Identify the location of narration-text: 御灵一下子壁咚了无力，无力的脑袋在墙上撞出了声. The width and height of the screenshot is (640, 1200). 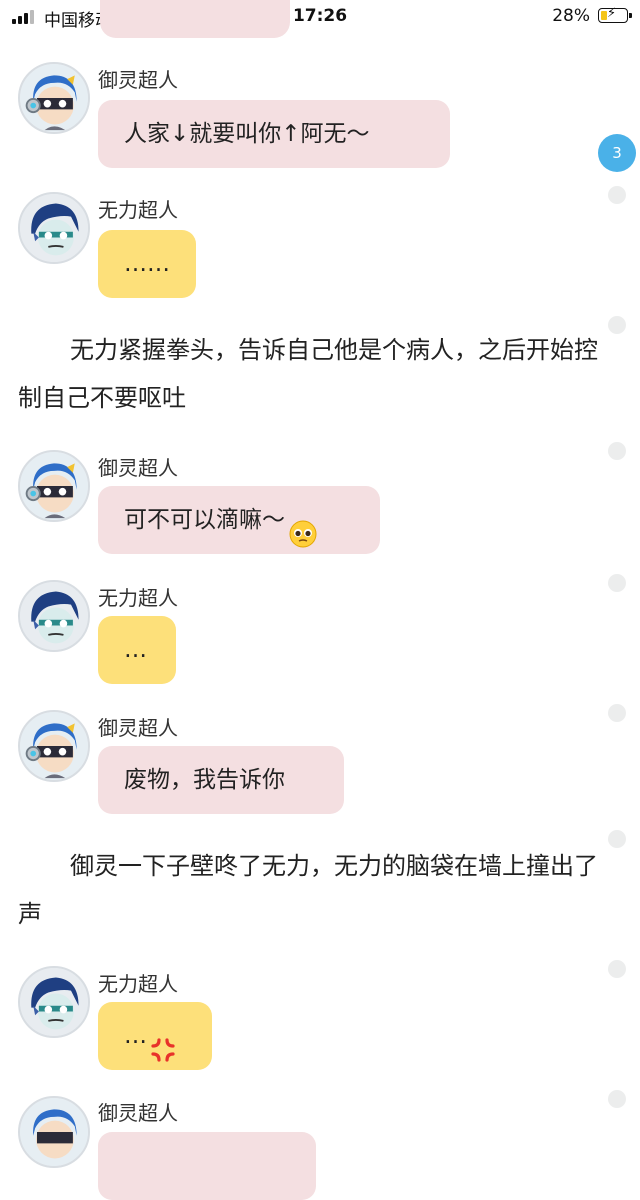
(308, 890).